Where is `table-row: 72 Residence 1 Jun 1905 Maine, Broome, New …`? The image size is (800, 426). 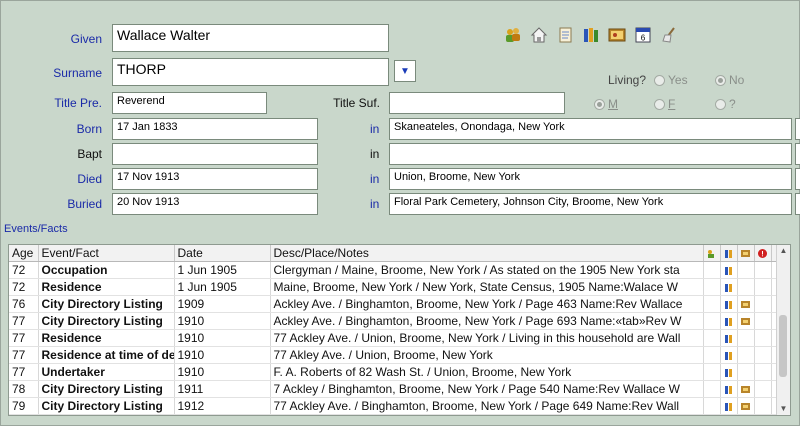
table-row: 72 Residence 1 Jun 1905 Maine, Broome, New … is located at coordinates (397, 287).